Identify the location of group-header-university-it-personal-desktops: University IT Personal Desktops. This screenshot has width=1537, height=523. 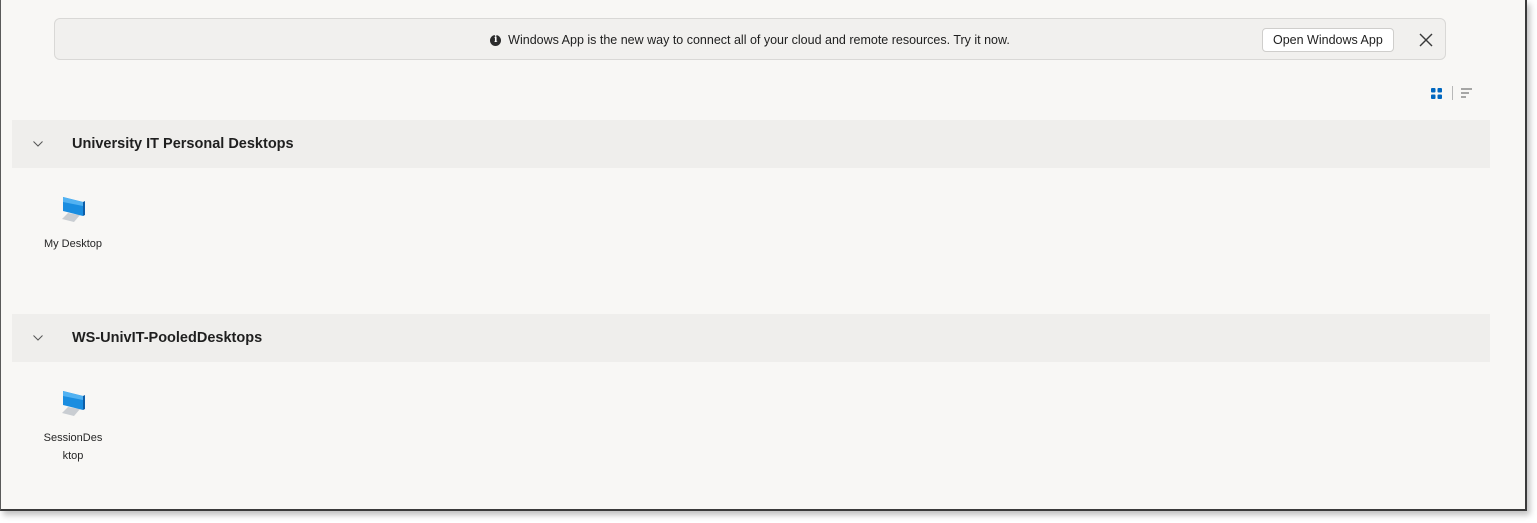
(751, 144).